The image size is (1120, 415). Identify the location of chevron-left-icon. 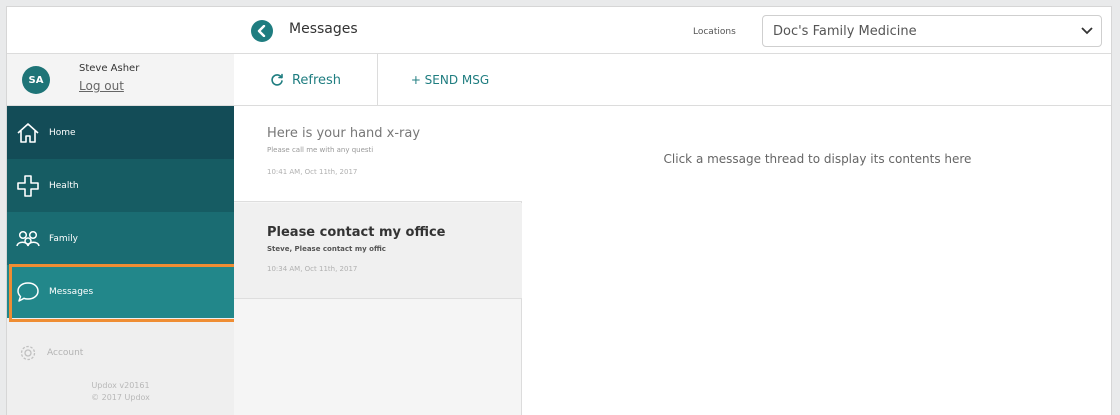
(261, 31).